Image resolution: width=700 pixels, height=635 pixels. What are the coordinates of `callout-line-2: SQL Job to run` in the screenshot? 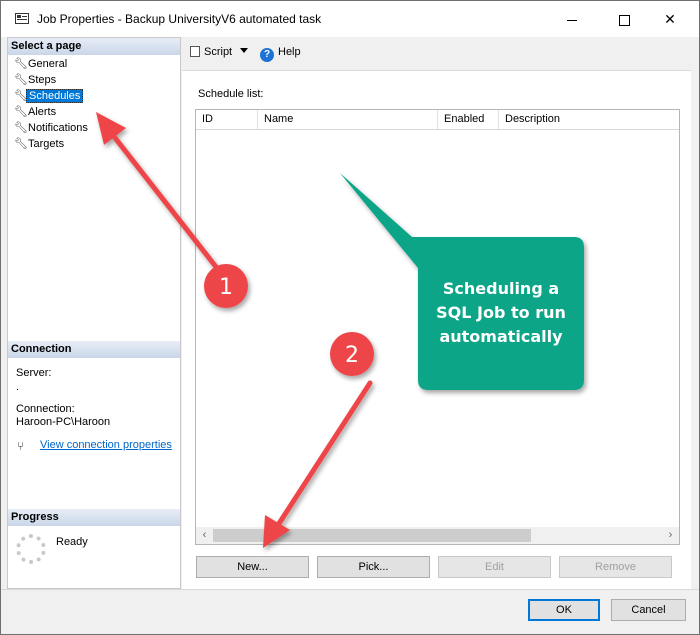 It's located at (501, 312).